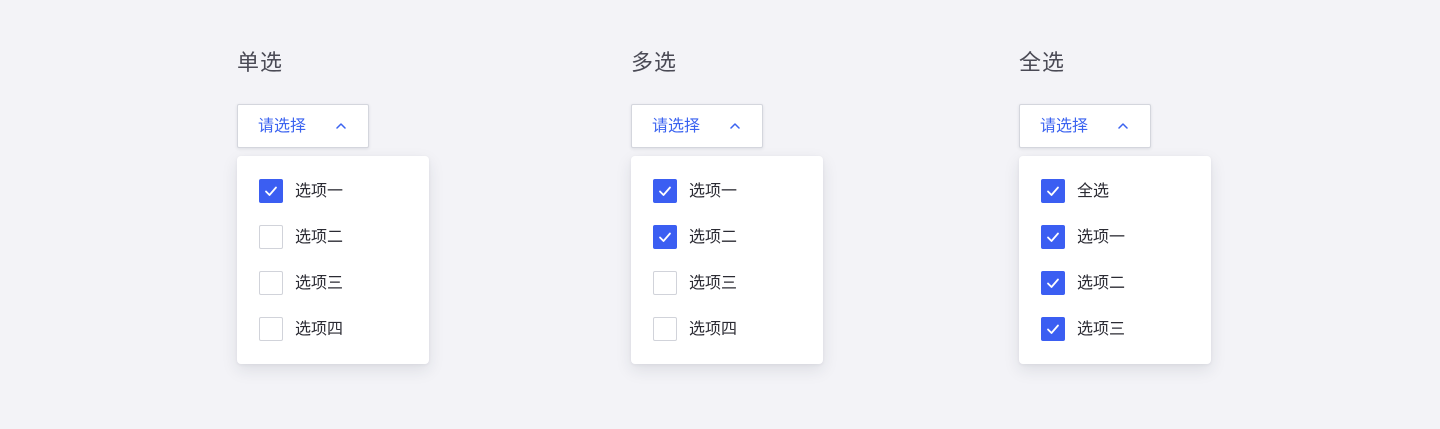 This screenshot has width=1440, height=429. What do you see at coordinates (1115, 260) in the screenshot?
I see `dropdown-menu: 全选 选项一 选项二 选项三` at bounding box center [1115, 260].